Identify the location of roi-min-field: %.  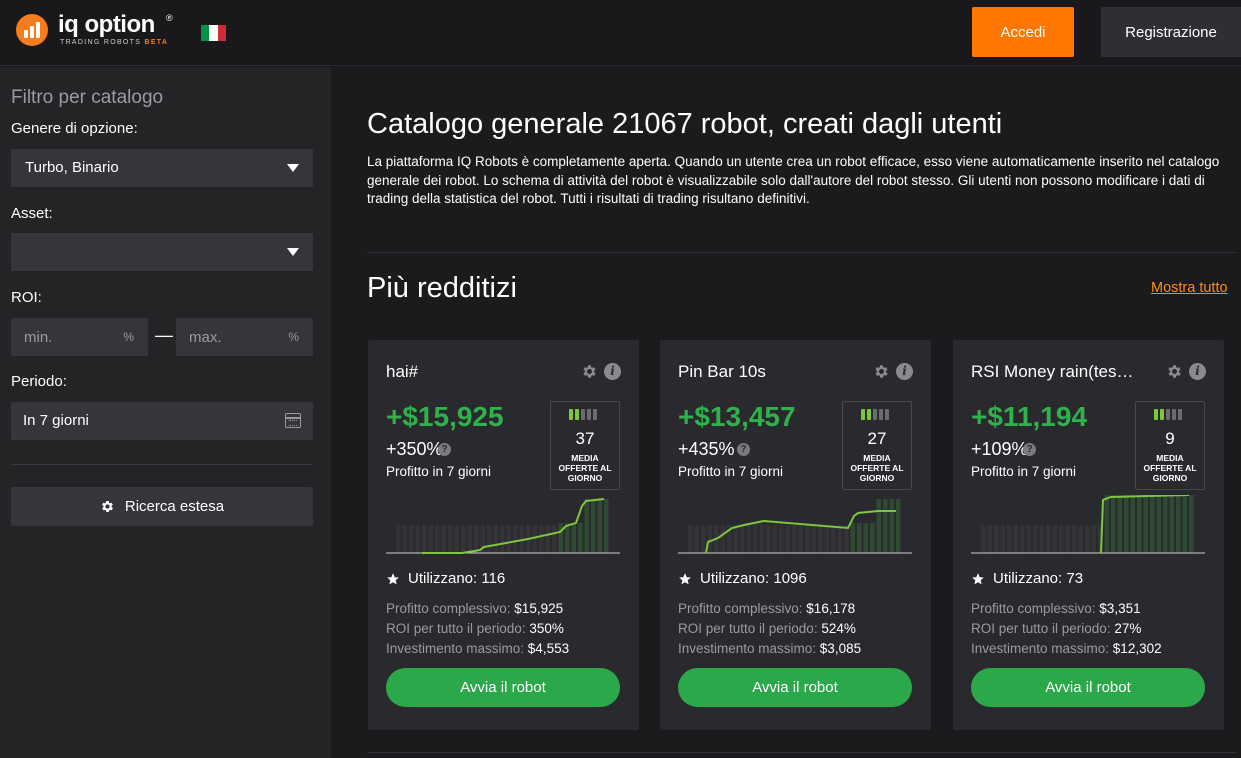
(79, 337).